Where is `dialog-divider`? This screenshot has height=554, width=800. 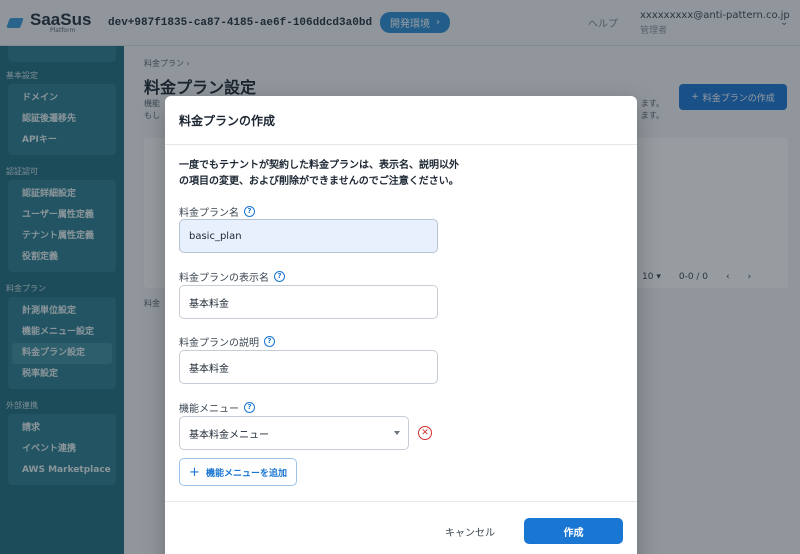 dialog-divider is located at coordinates (401, 144).